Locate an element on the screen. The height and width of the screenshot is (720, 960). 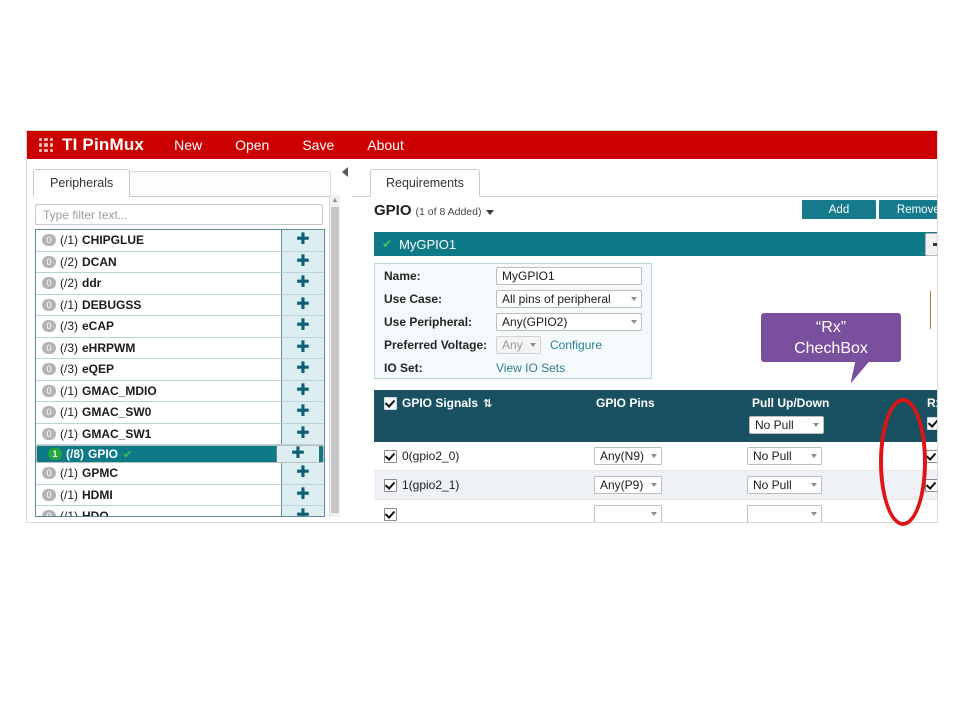
signal-cell: 0(gpio2_0) is located at coordinates (421, 456).